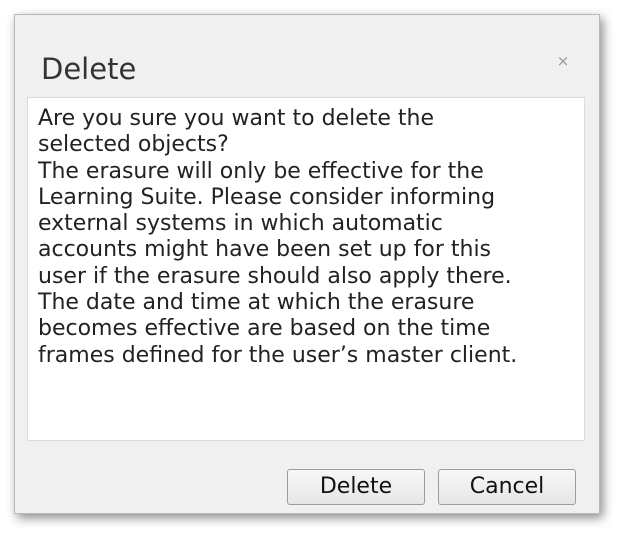 This screenshot has width=617, height=534. Describe the element at coordinates (507, 487) in the screenshot. I see `cancel-button: Cancel` at that location.